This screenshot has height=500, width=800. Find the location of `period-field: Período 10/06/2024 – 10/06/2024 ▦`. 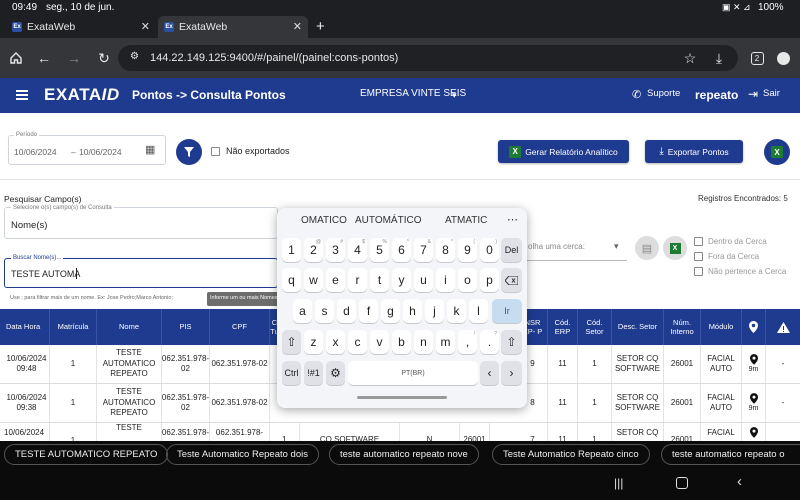

period-field: Período 10/06/2024 – 10/06/2024 ▦ is located at coordinates (87, 148).